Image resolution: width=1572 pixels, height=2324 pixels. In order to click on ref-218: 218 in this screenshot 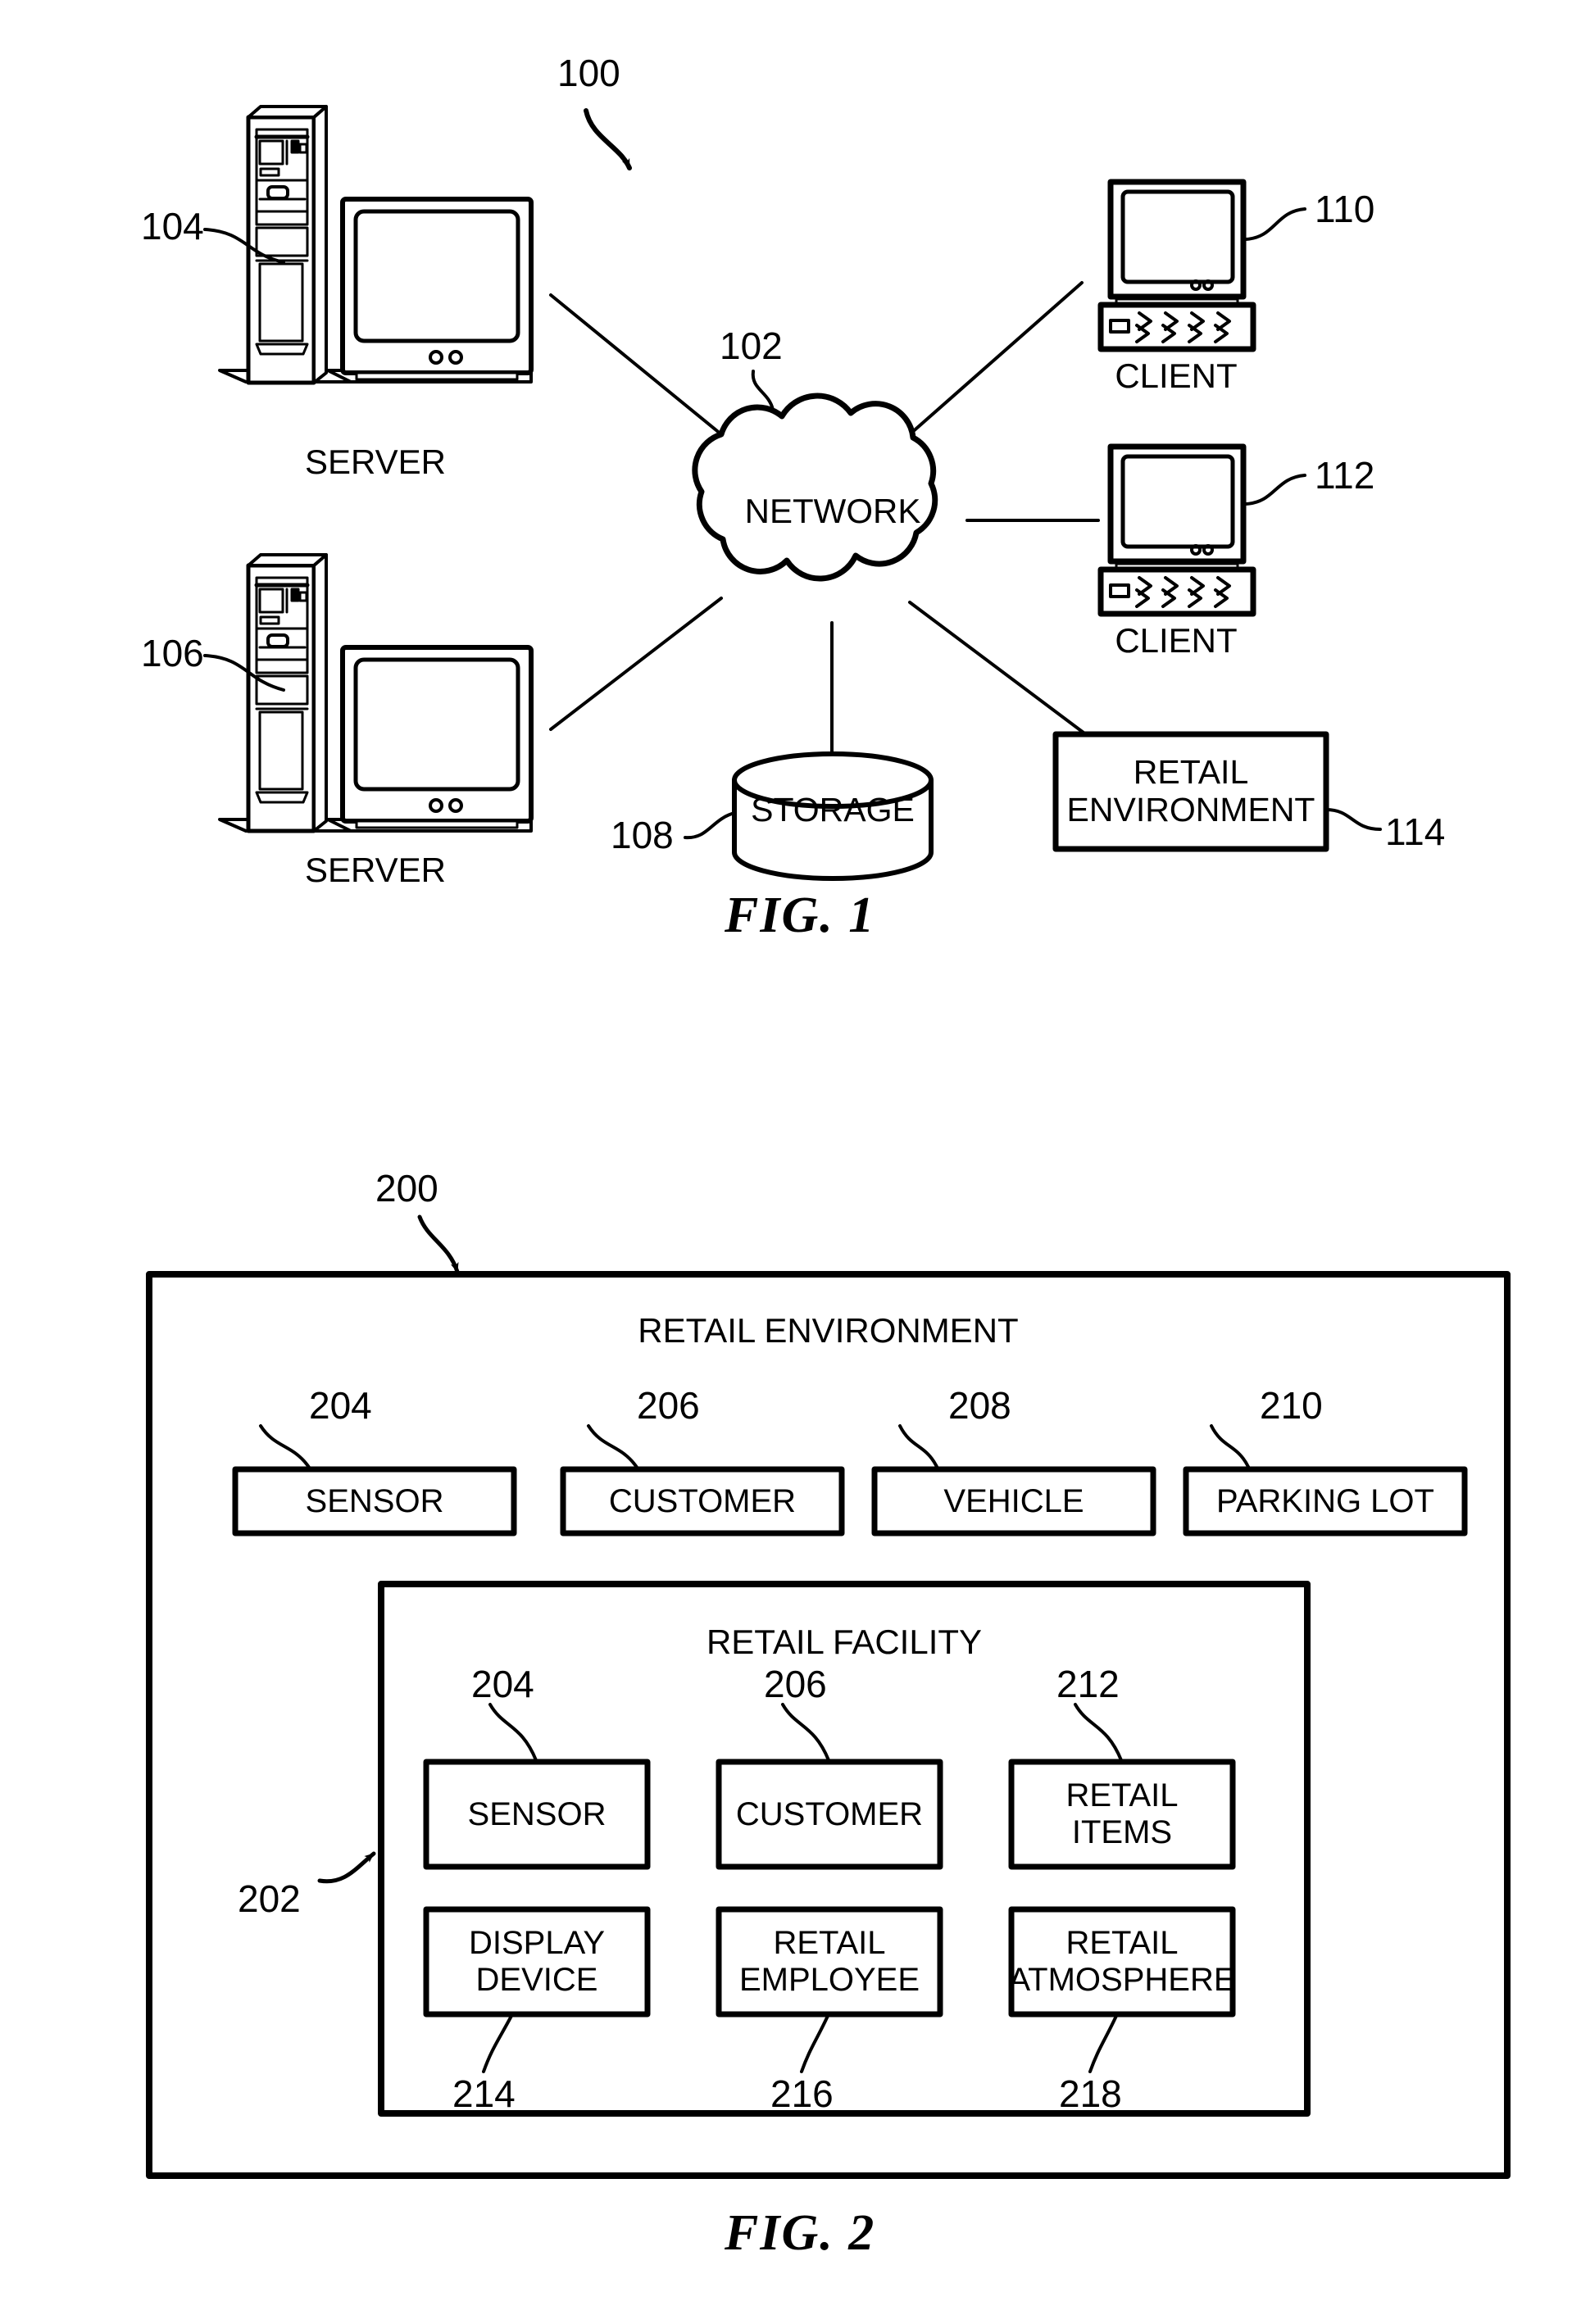, I will do `click(1090, 2093)`.